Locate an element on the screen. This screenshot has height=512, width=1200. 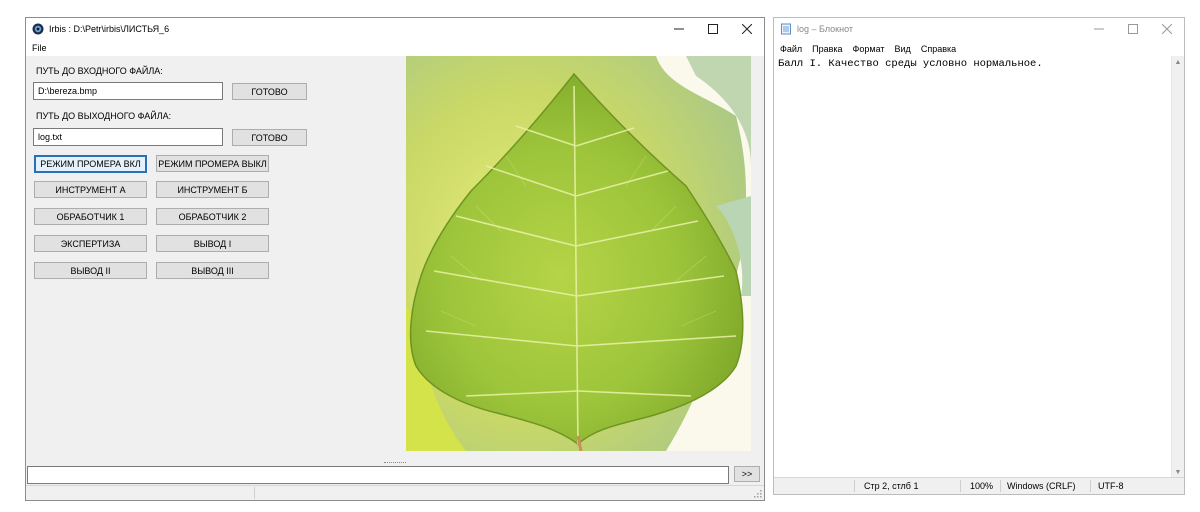
output-path-label: ПУТЬ ДО ВЫХОДНОГО ФАЙЛА: is located at coordinates (104, 116).